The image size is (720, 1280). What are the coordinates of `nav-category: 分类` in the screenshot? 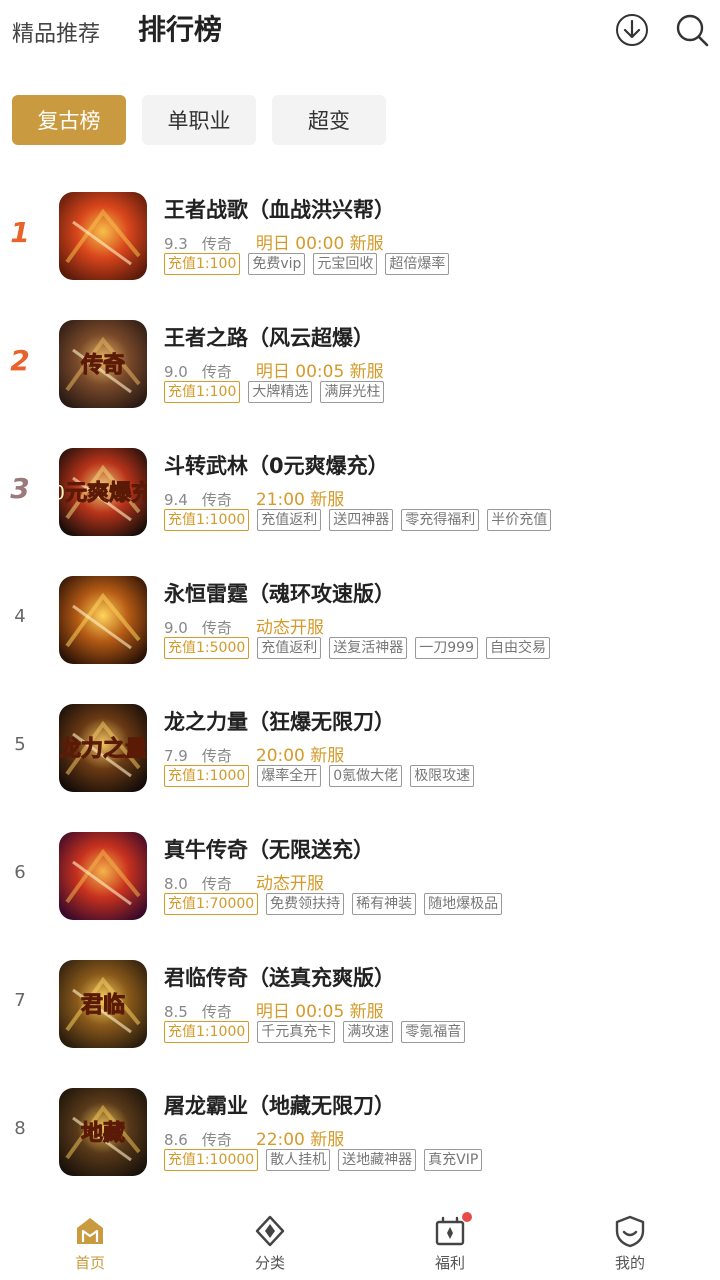 It's located at (270, 1240).